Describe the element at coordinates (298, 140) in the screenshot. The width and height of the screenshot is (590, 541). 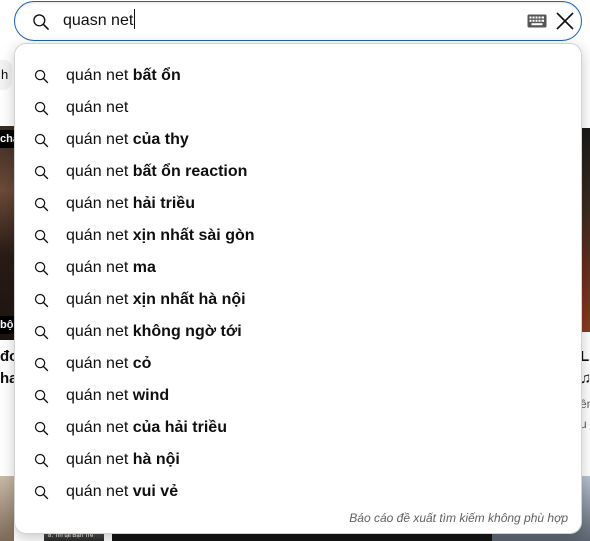
I see `suggestion-item: quán net của thy` at that location.